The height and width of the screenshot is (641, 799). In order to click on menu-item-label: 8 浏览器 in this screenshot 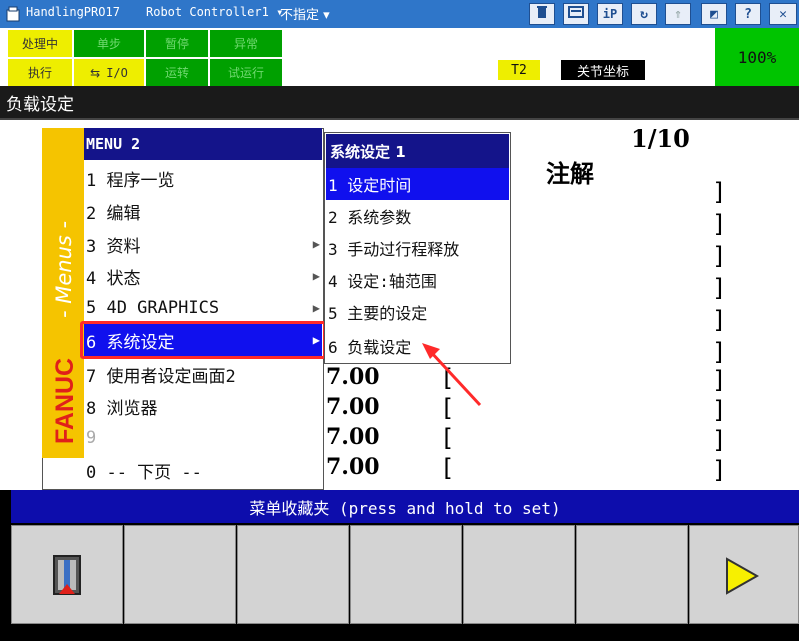, I will do `click(122, 408)`.